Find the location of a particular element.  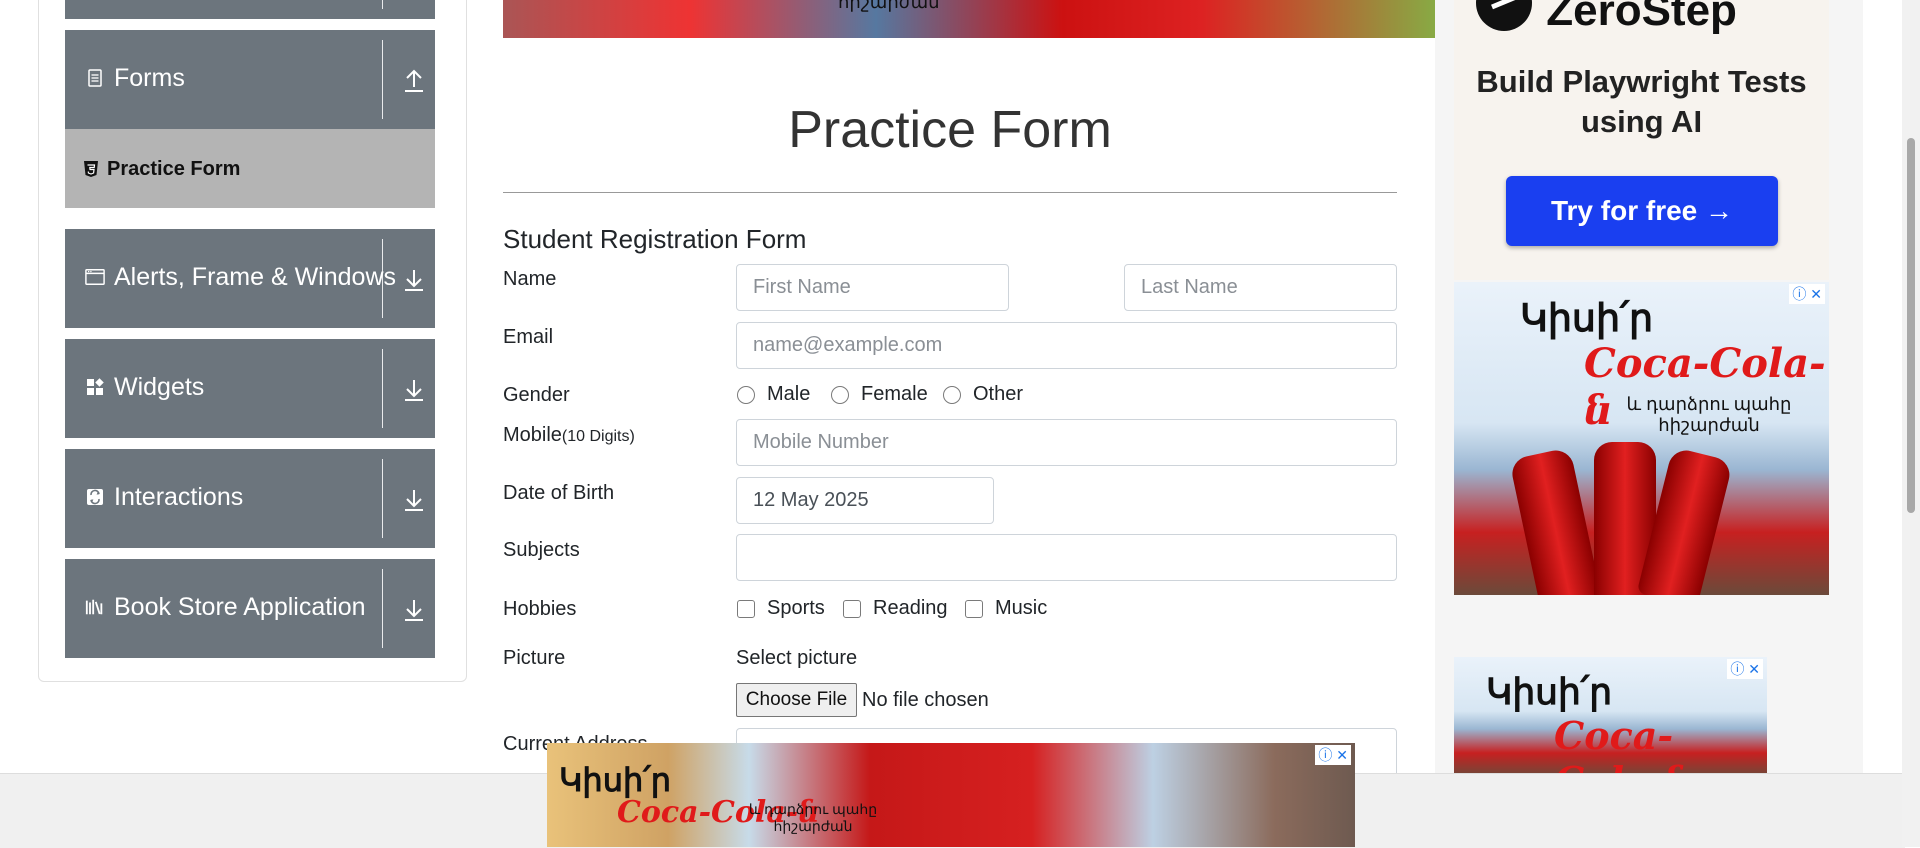

top-banner-ad: հիշարժան is located at coordinates (969, 19).